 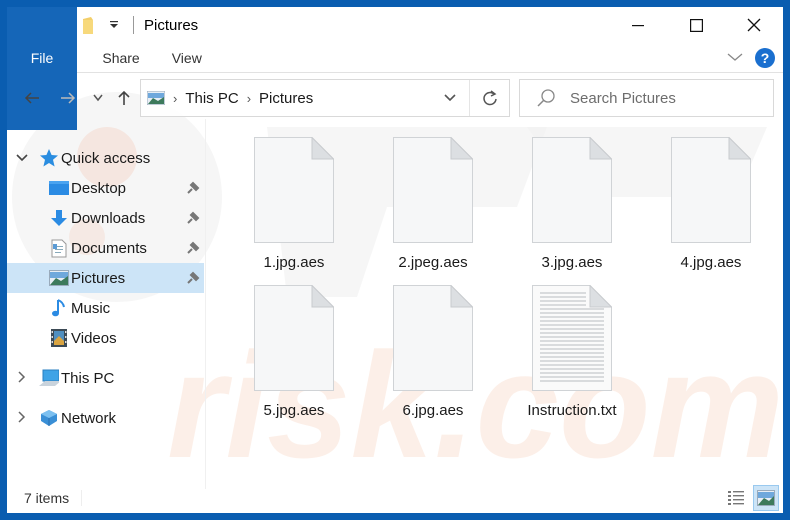 I want to click on new-folder-icon, so click(x=88, y=25).